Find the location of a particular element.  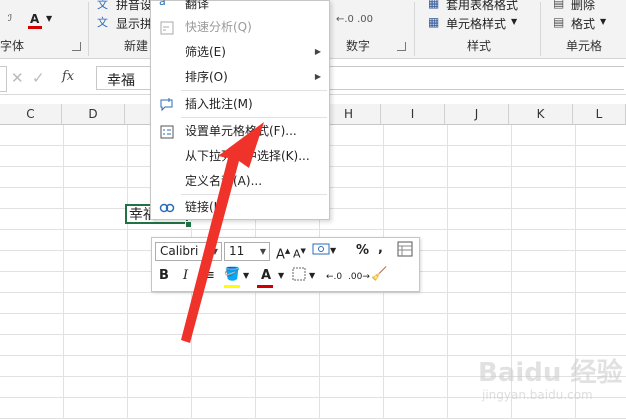

fill-handle is located at coordinates (188, 224).